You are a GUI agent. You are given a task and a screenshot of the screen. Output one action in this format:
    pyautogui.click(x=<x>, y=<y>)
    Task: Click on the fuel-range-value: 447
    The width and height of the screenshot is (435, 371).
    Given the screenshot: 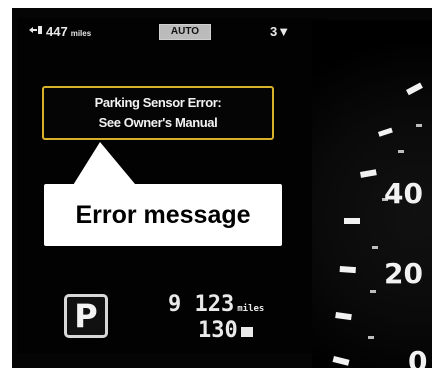 What is the action you would take?
    pyautogui.click(x=57, y=31)
    